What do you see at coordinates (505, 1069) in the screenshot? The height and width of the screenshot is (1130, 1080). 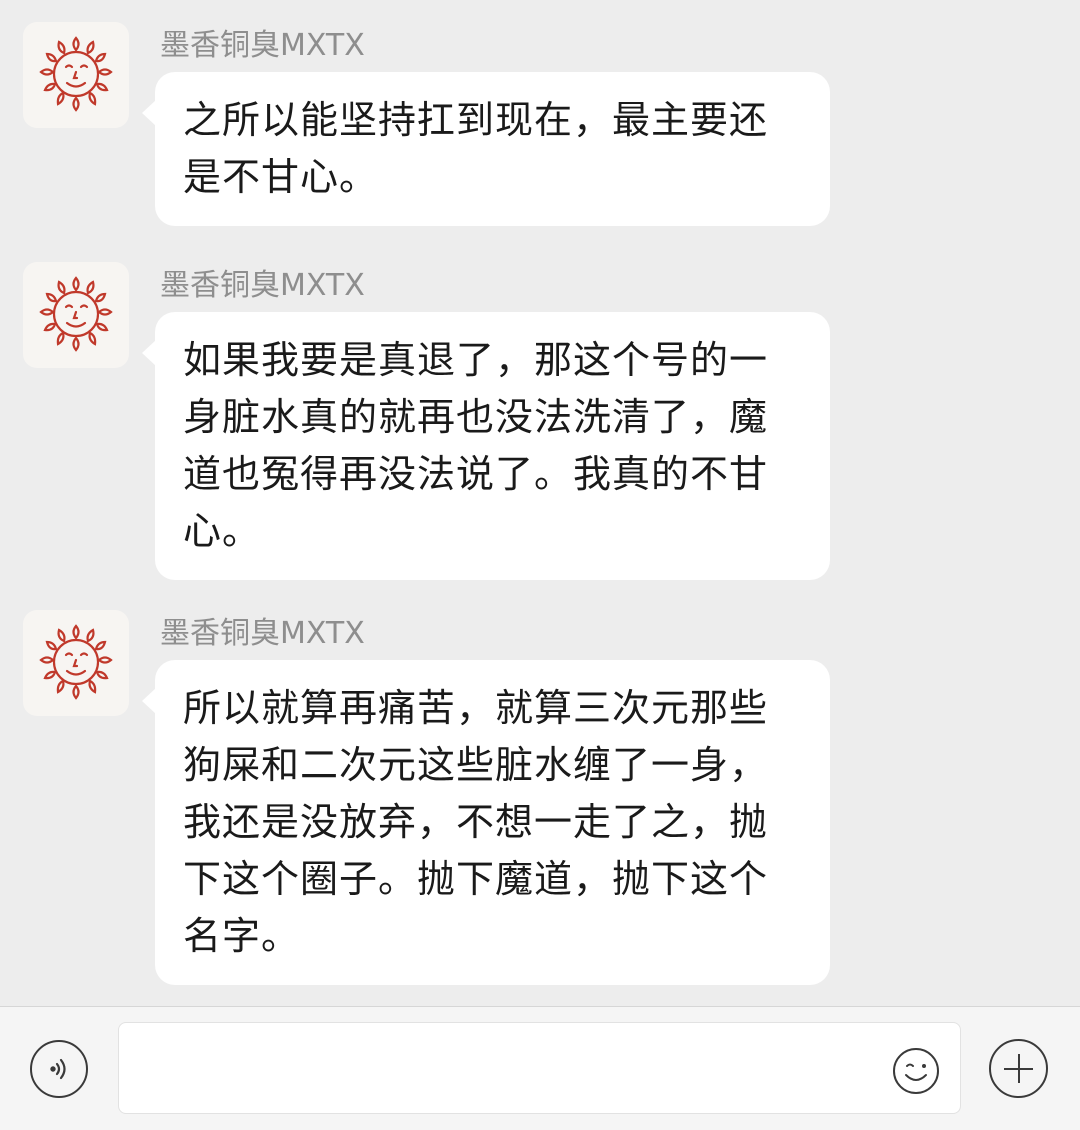 I see `message-input` at bounding box center [505, 1069].